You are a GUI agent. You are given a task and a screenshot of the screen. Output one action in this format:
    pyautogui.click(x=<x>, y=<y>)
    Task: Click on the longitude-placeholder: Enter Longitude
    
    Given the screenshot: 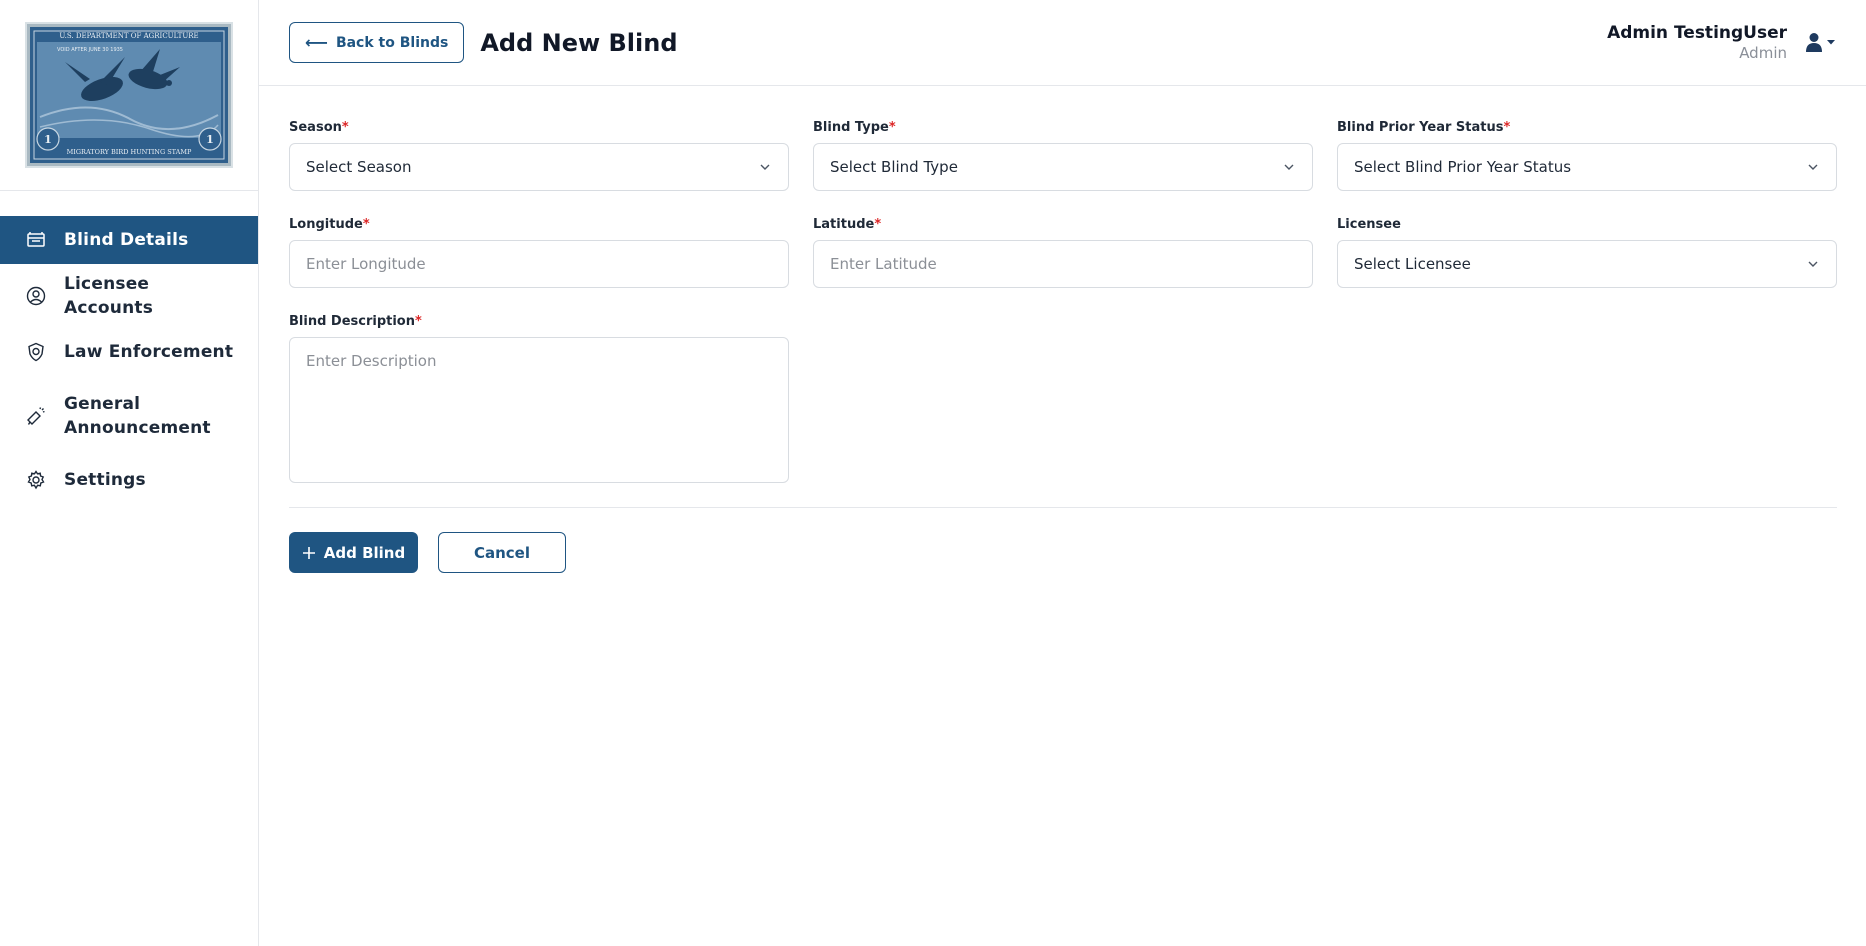 What is the action you would take?
    pyautogui.click(x=366, y=264)
    